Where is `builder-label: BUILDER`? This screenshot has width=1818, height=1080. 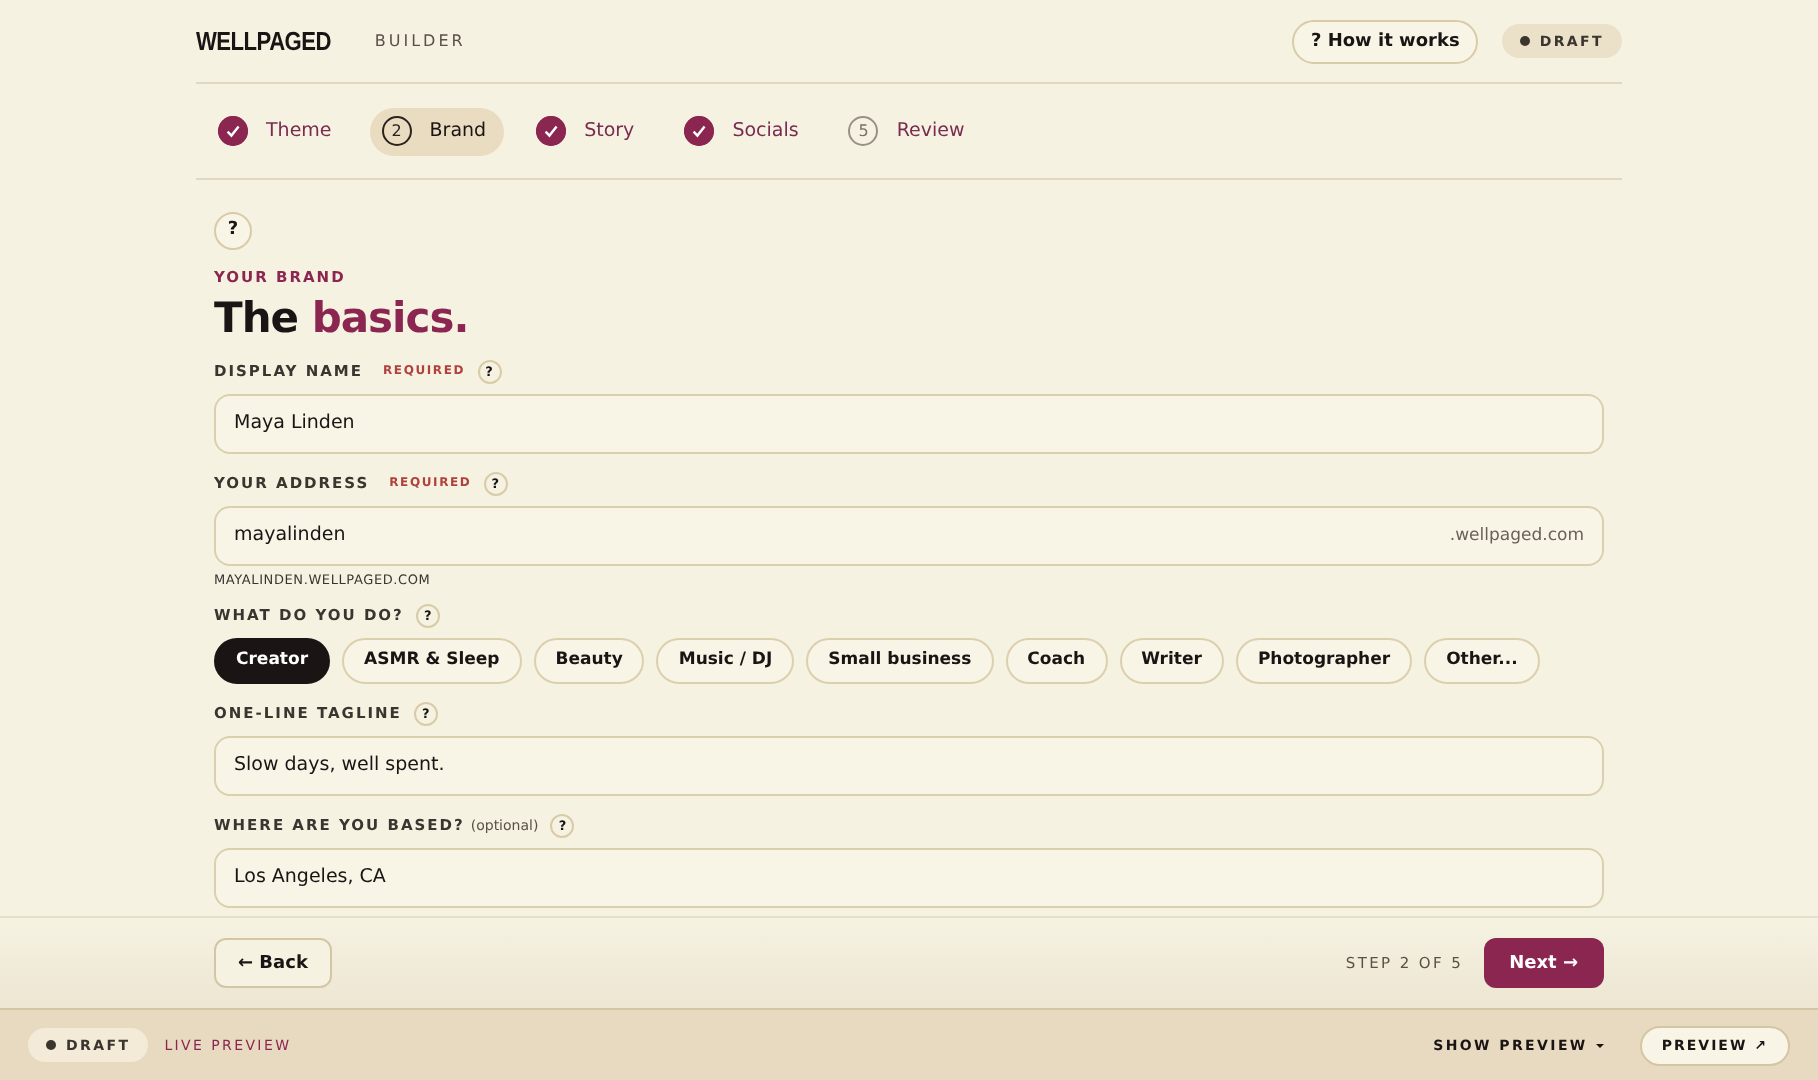 builder-label: BUILDER is located at coordinates (420, 41).